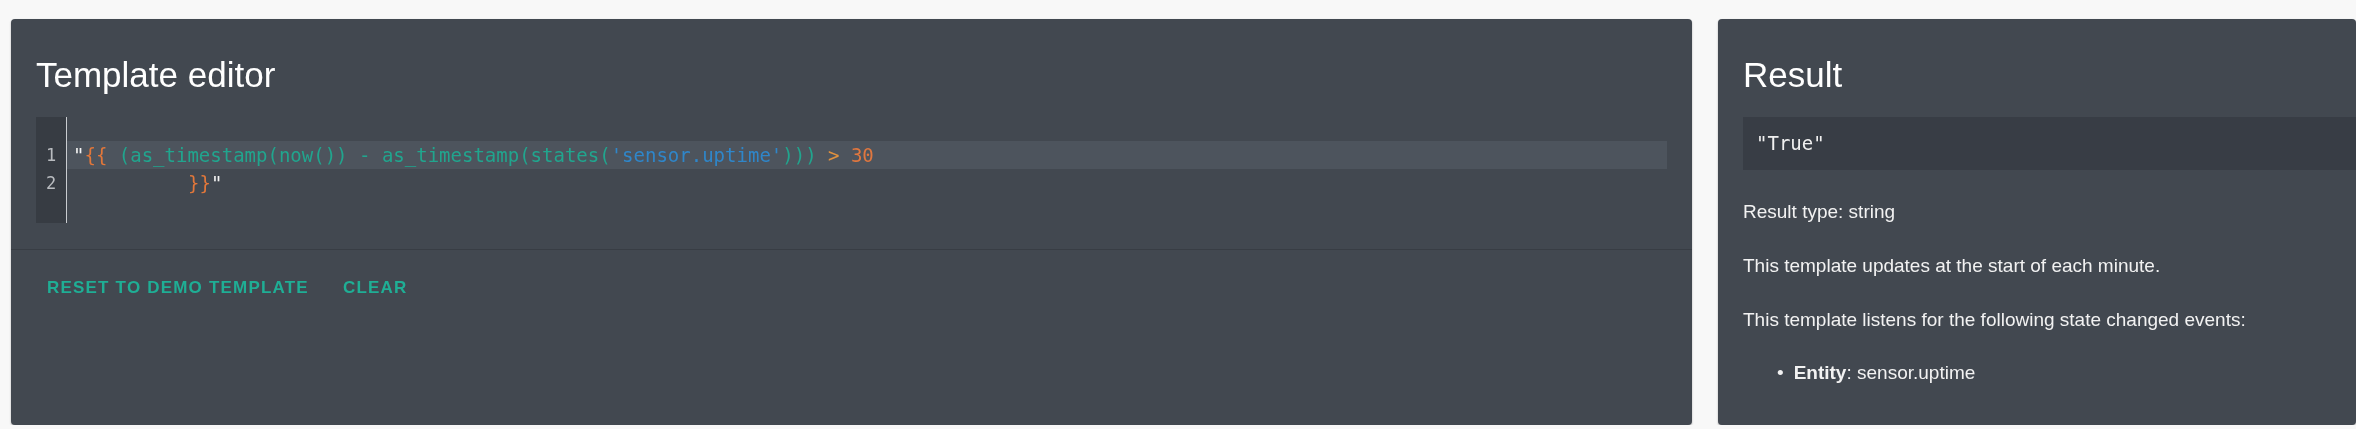 This screenshot has height=429, width=2356. What do you see at coordinates (2049, 143) in the screenshot?
I see `result-value: "True"` at bounding box center [2049, 143].